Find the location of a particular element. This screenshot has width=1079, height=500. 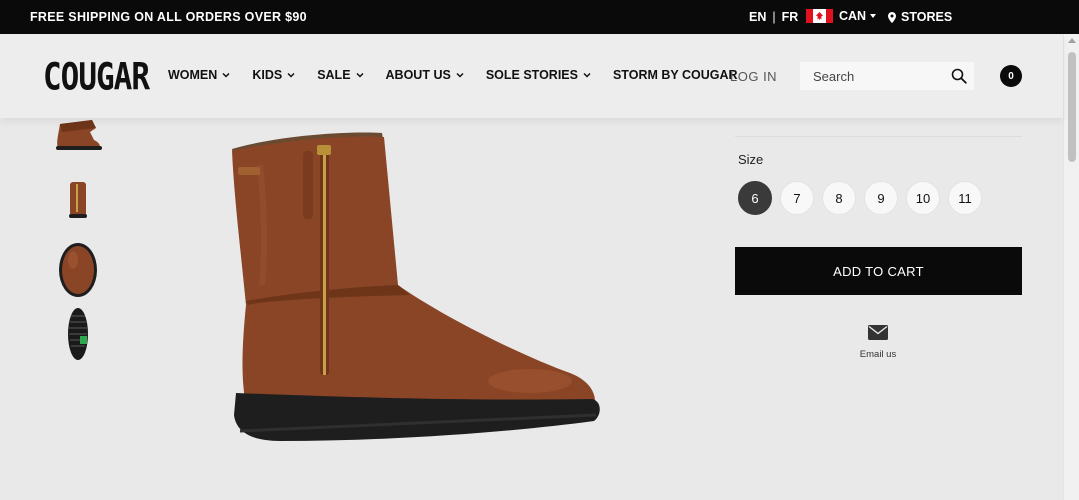

email-us-label: Email us is located at coordinates (878, 354).